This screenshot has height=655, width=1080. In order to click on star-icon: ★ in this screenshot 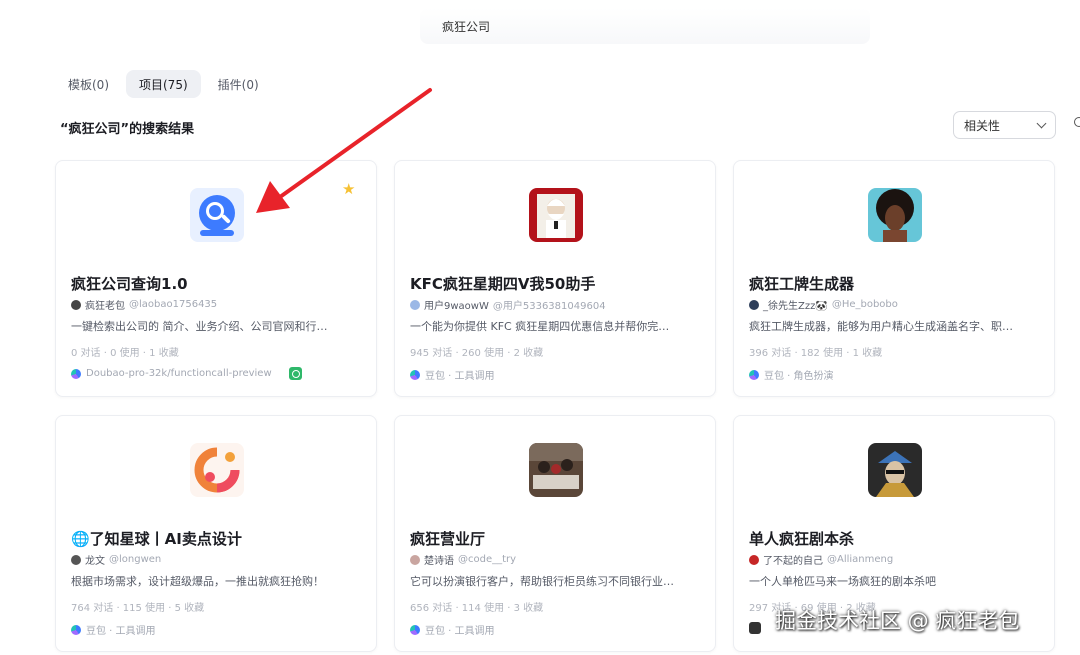, I will do `click(348, 189)`.